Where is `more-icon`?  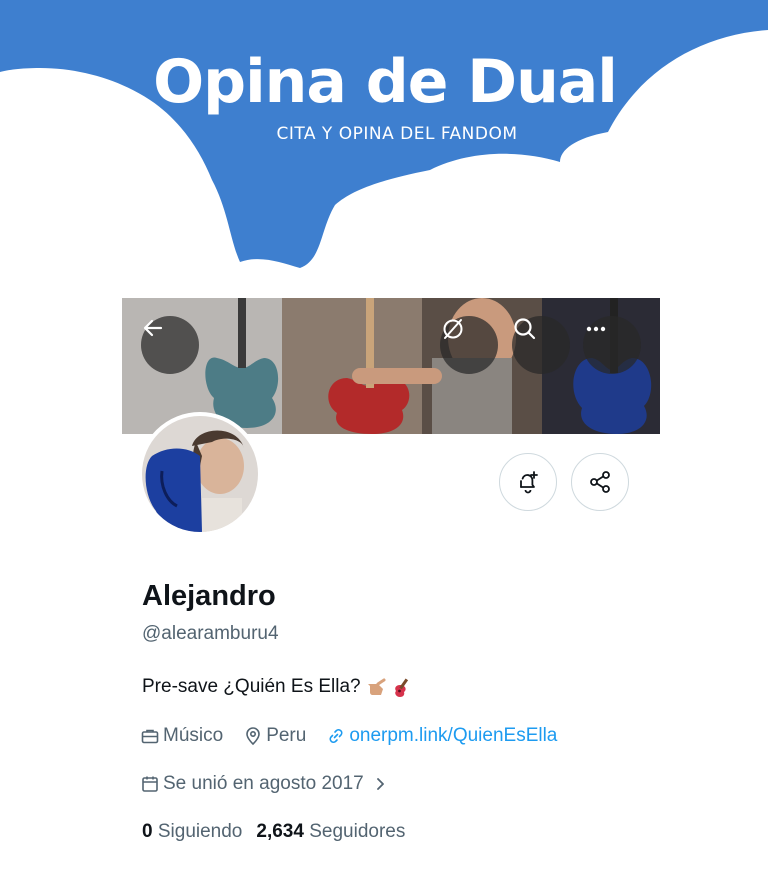
more-icon is located at coordinates (596, 329).